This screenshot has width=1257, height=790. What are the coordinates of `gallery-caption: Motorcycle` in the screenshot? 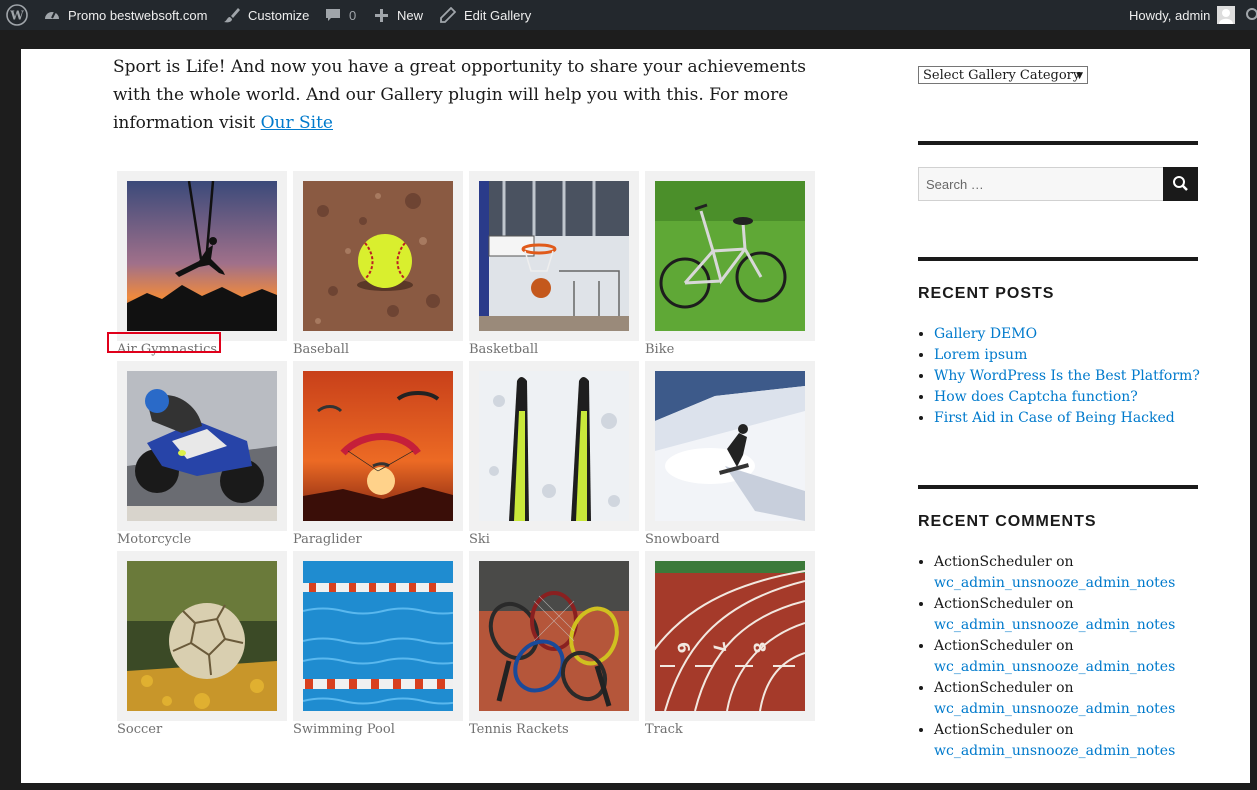 It's located at (154, 540).